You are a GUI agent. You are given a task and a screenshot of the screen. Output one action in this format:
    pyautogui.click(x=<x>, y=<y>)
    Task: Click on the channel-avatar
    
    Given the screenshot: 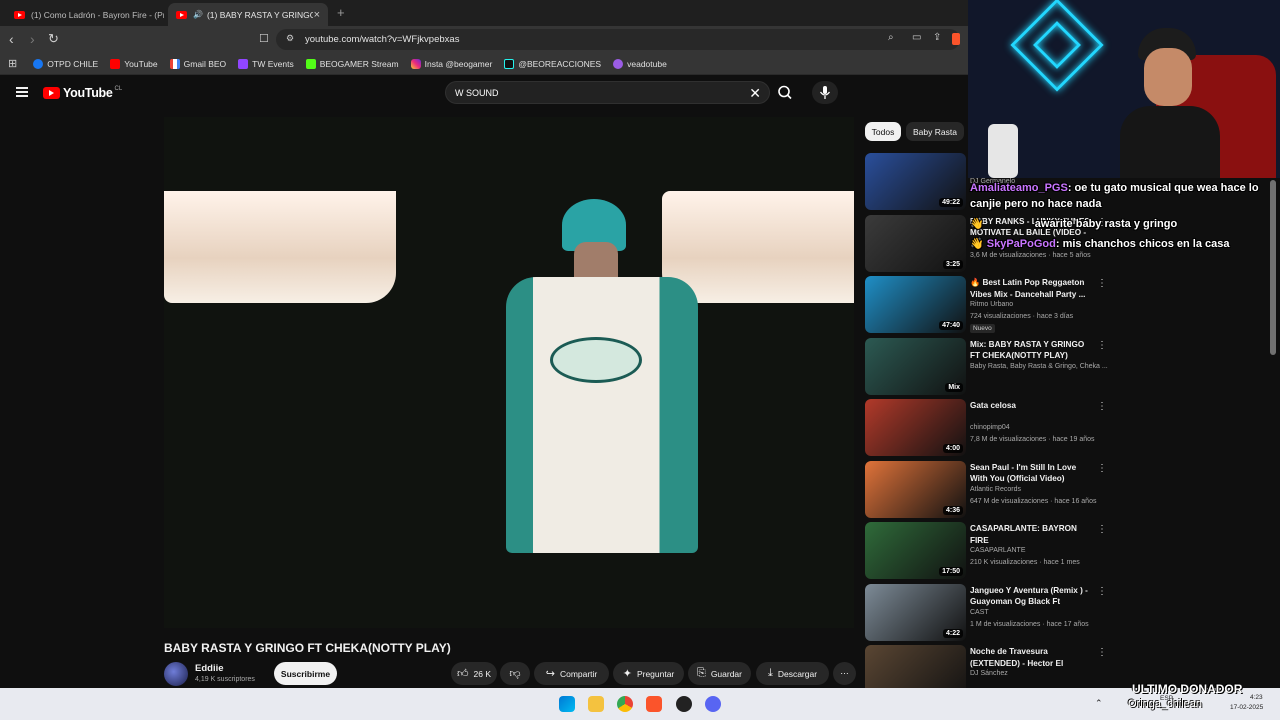 What is the action you would take?
    pyautogui.click(x=176, y=674)
    